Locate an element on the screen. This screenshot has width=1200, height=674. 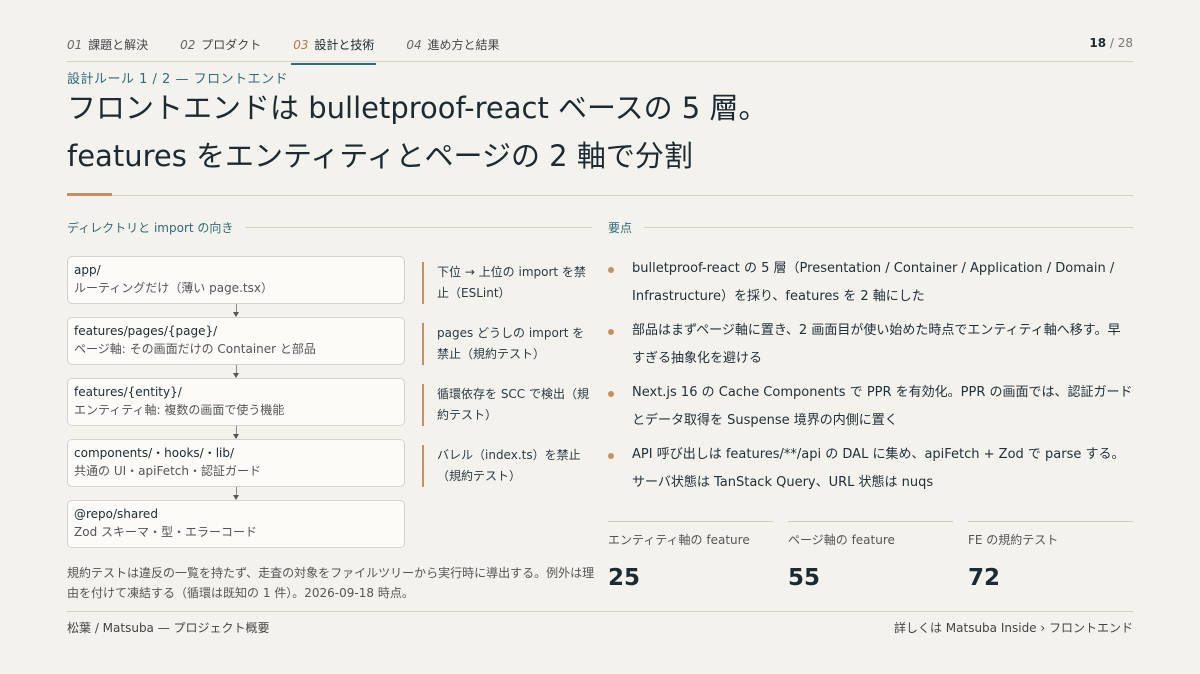
layer-path: @repo/shared is located at coordinates (116, 514).